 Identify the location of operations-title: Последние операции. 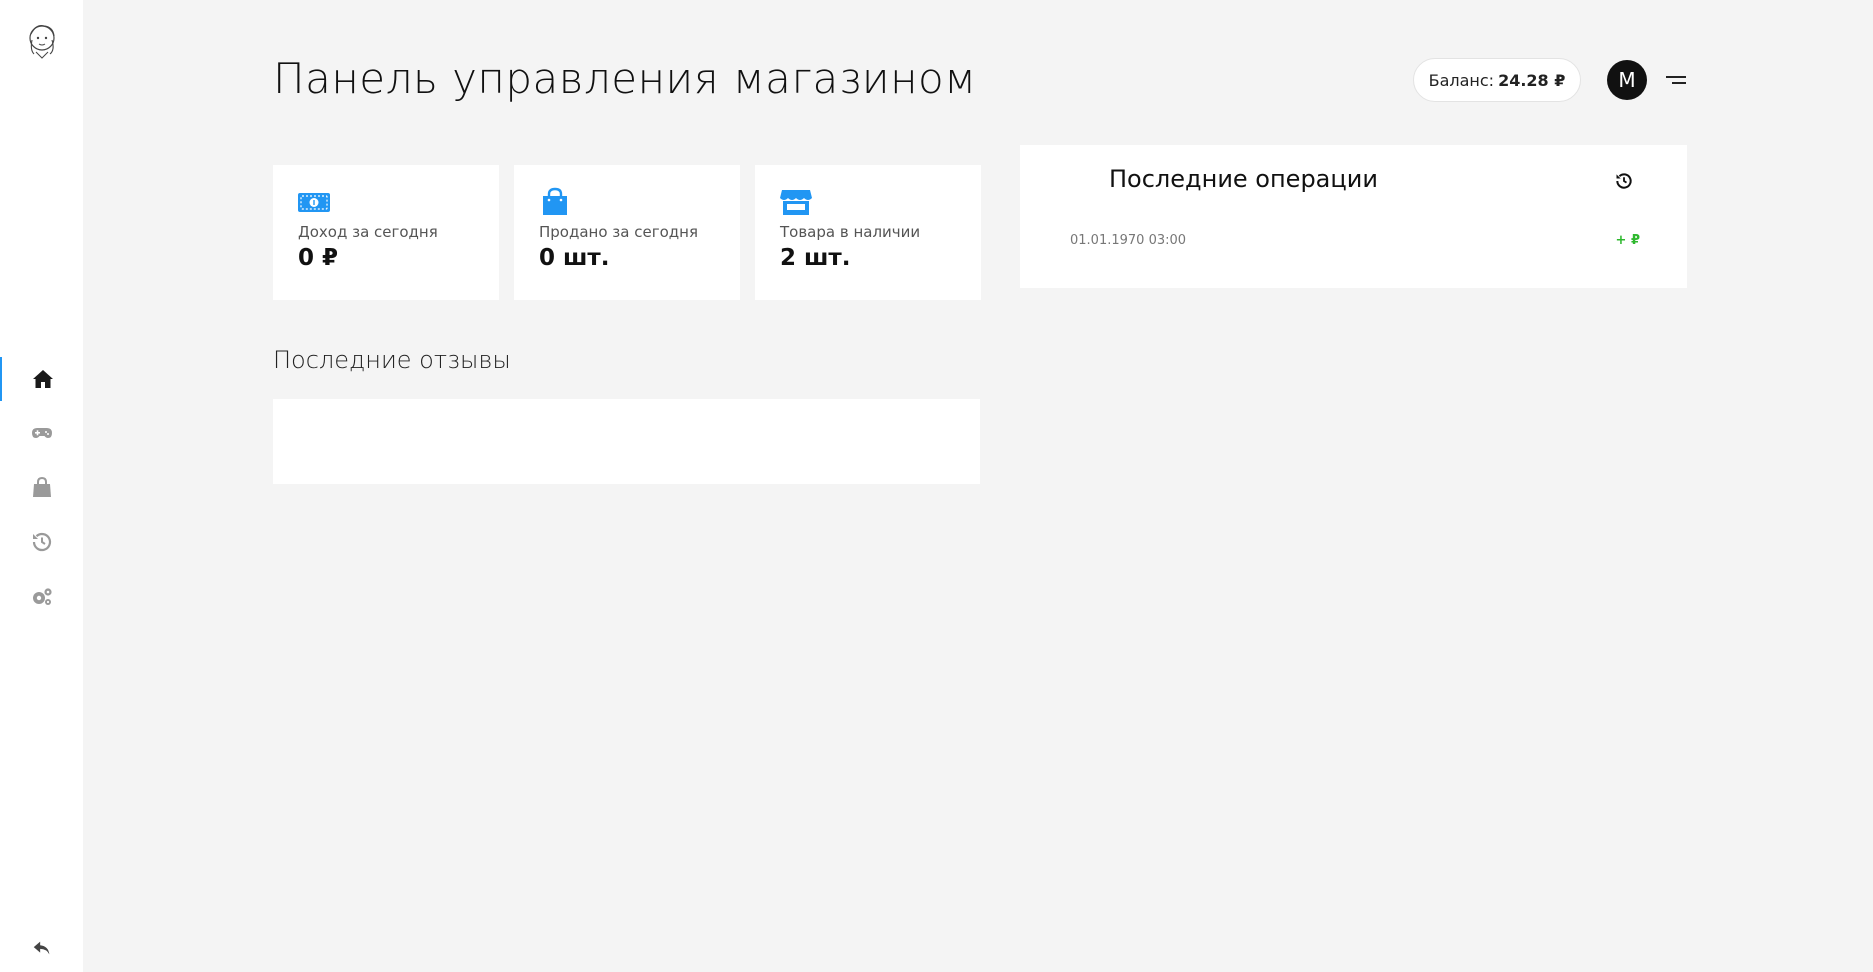
(1243, 179).